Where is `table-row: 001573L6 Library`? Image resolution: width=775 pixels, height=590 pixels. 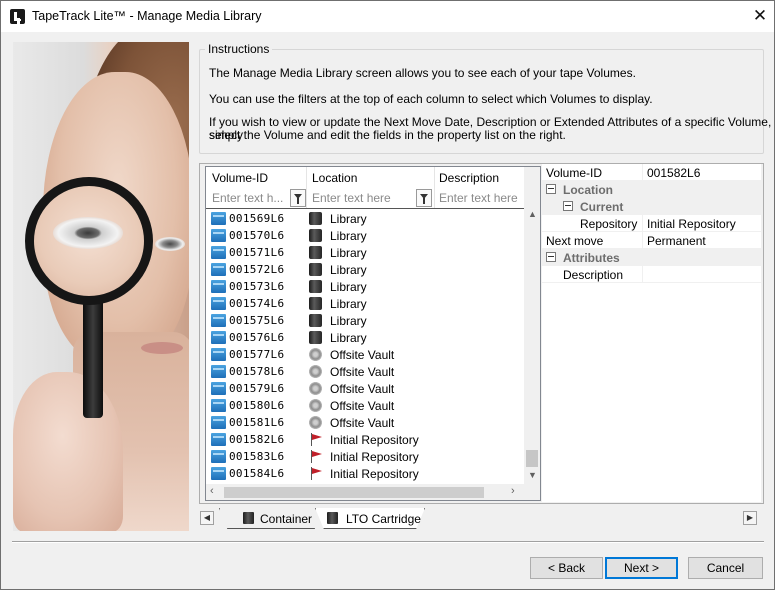
table-row: 001573L6 Library is located at coordinates (366, 286).